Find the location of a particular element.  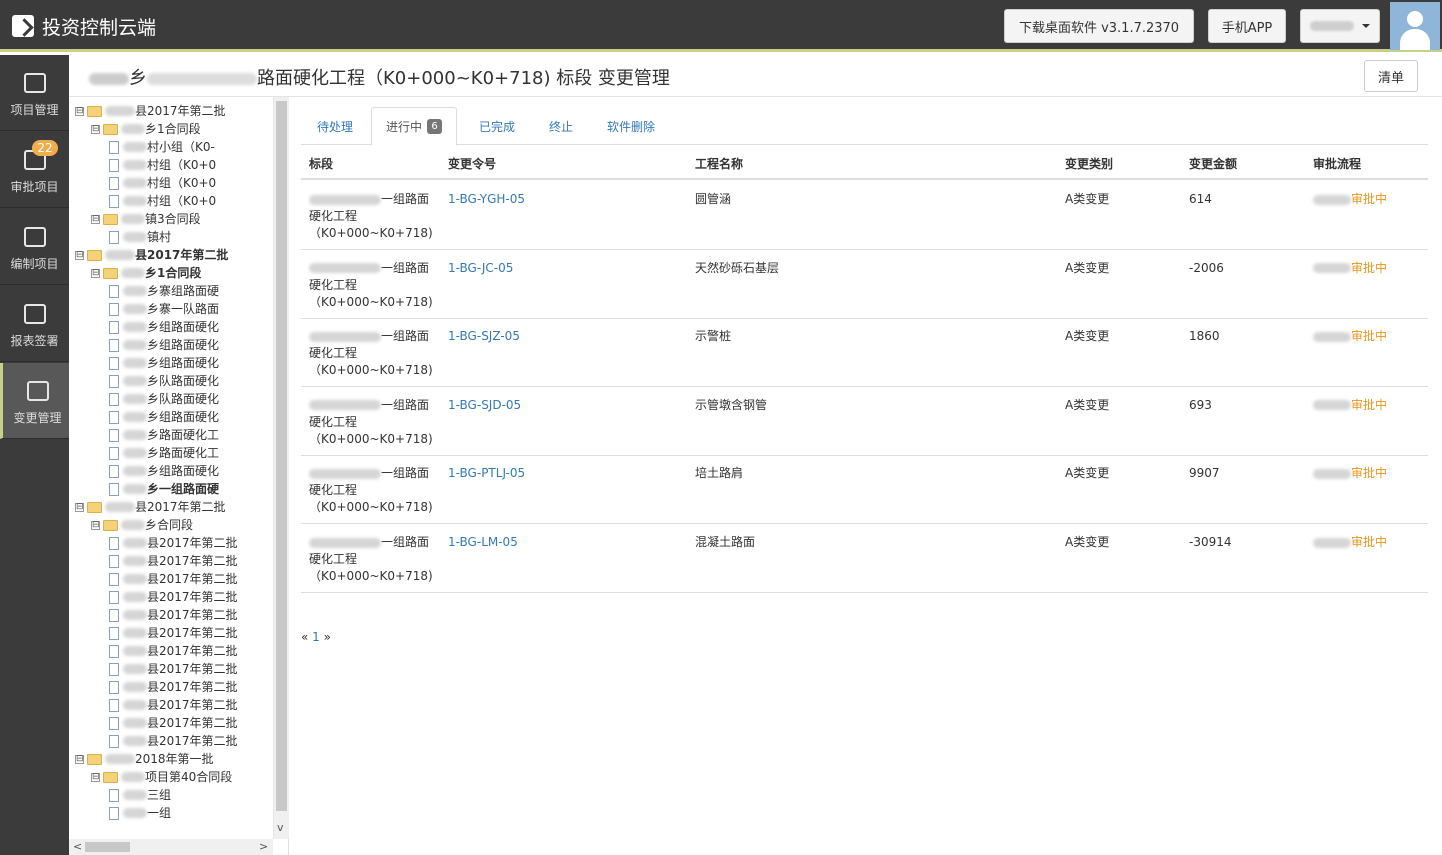

tree-vertical-scrollbar: v is located at coordinates (281, 468).